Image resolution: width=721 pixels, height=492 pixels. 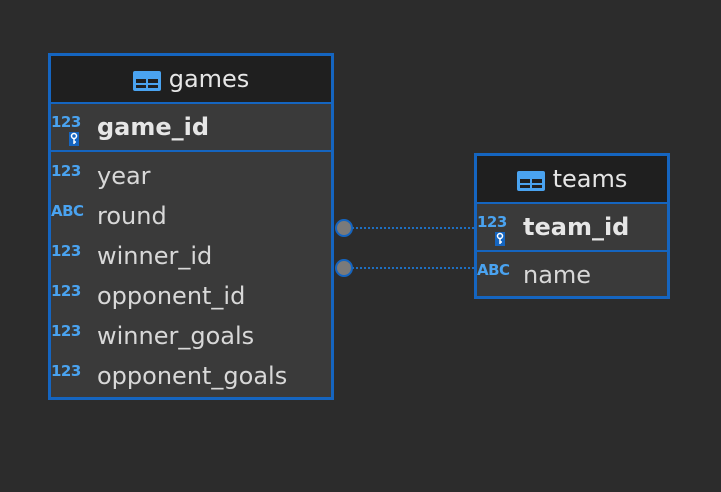 I want to click on column-name: winner_id, so click(x=155, y=256).